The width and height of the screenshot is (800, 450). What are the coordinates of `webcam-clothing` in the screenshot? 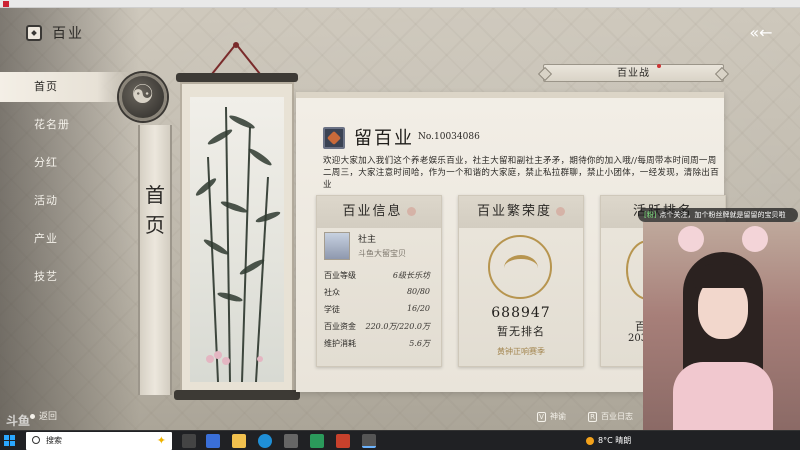 It's located at (723, 396).